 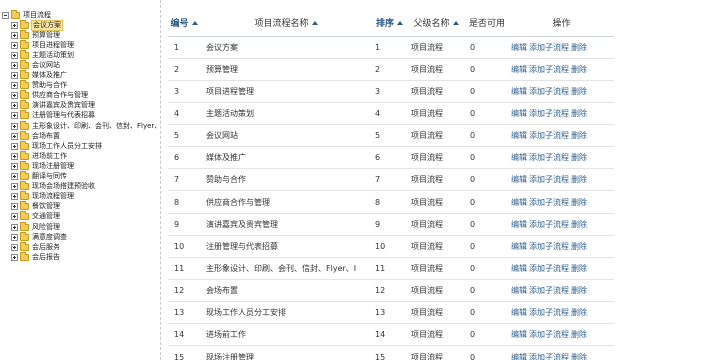 I want to click on column-header-num: 编号, so click(x=184, y=23).